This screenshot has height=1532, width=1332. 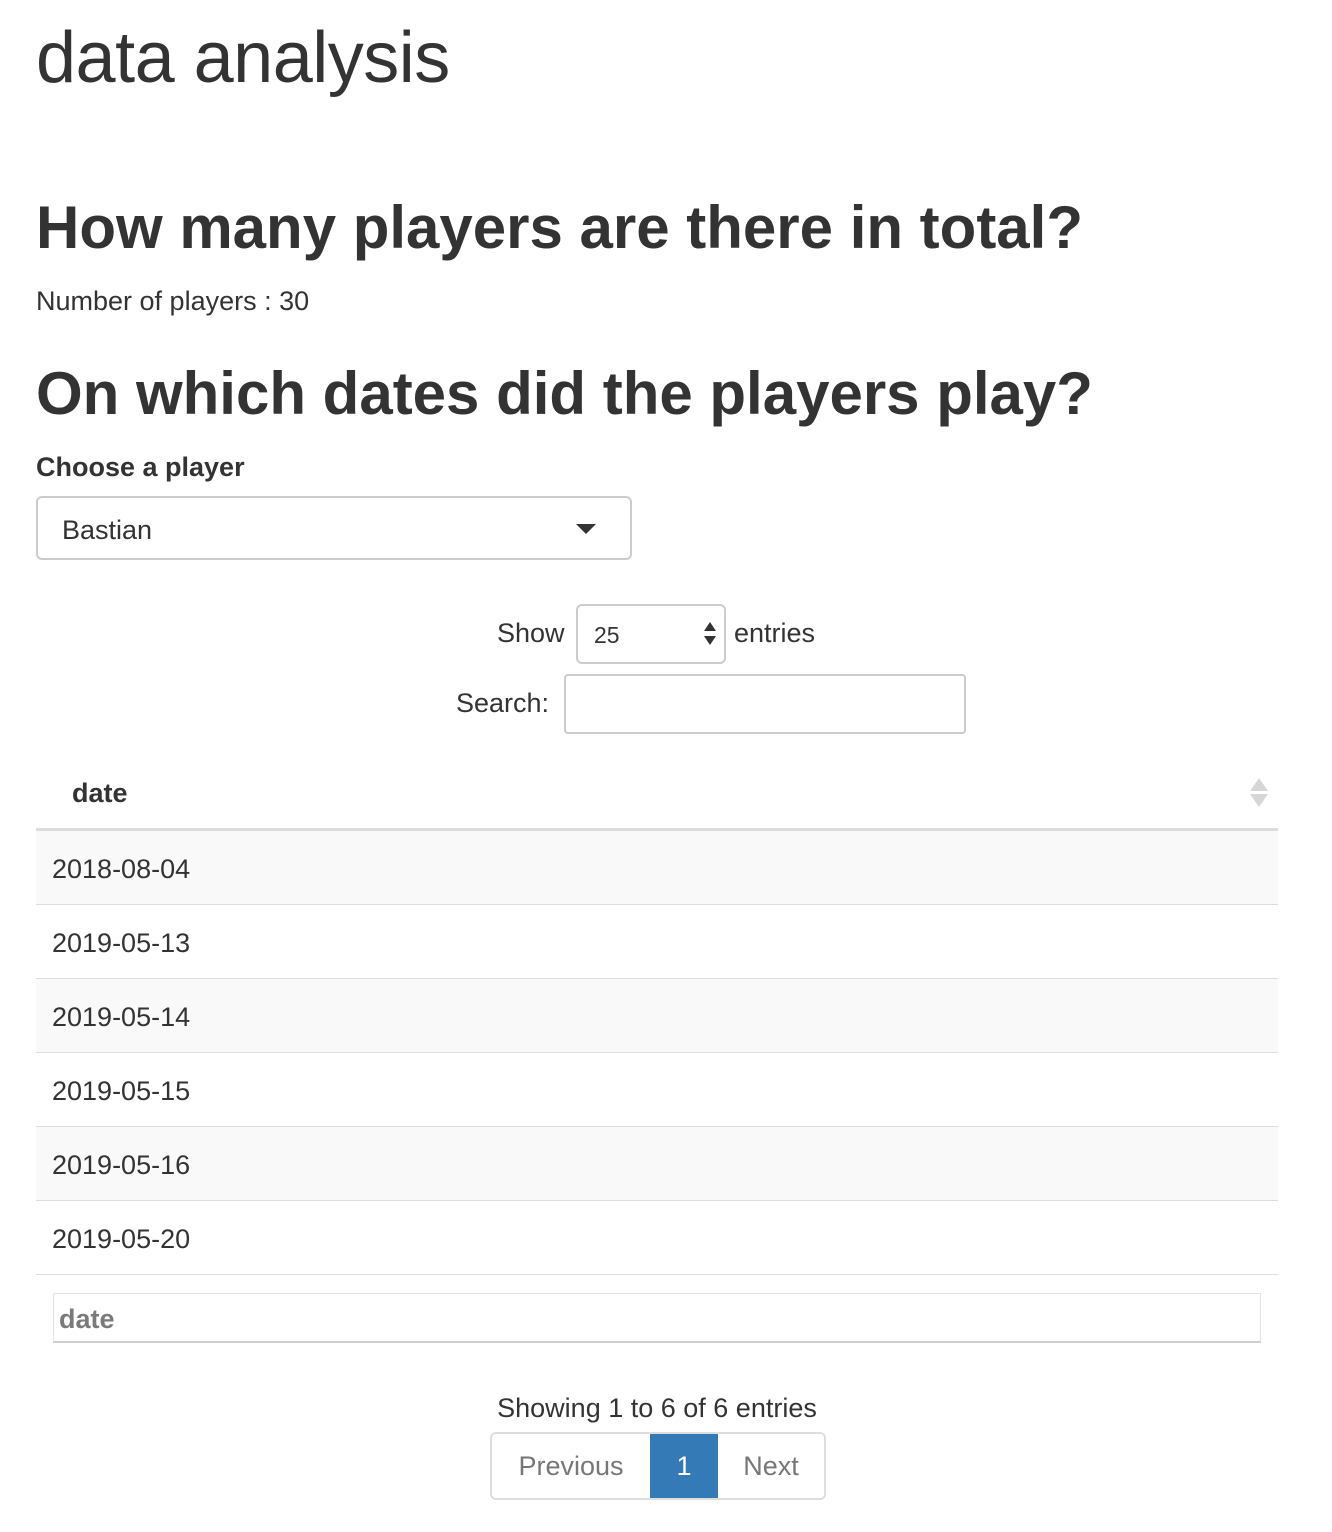 What do you see at coordinates (121, 1239) in the screenshot?
I see `date-cell: 2019-05-20` at bounding box center [121, 1239].